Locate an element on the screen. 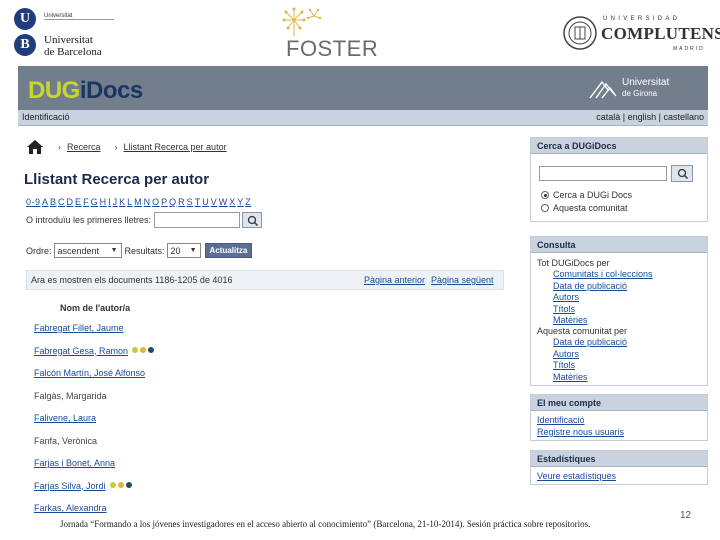 The image size is (720, 540). order-select-value: ascendent is located at coordinates (78, 250).